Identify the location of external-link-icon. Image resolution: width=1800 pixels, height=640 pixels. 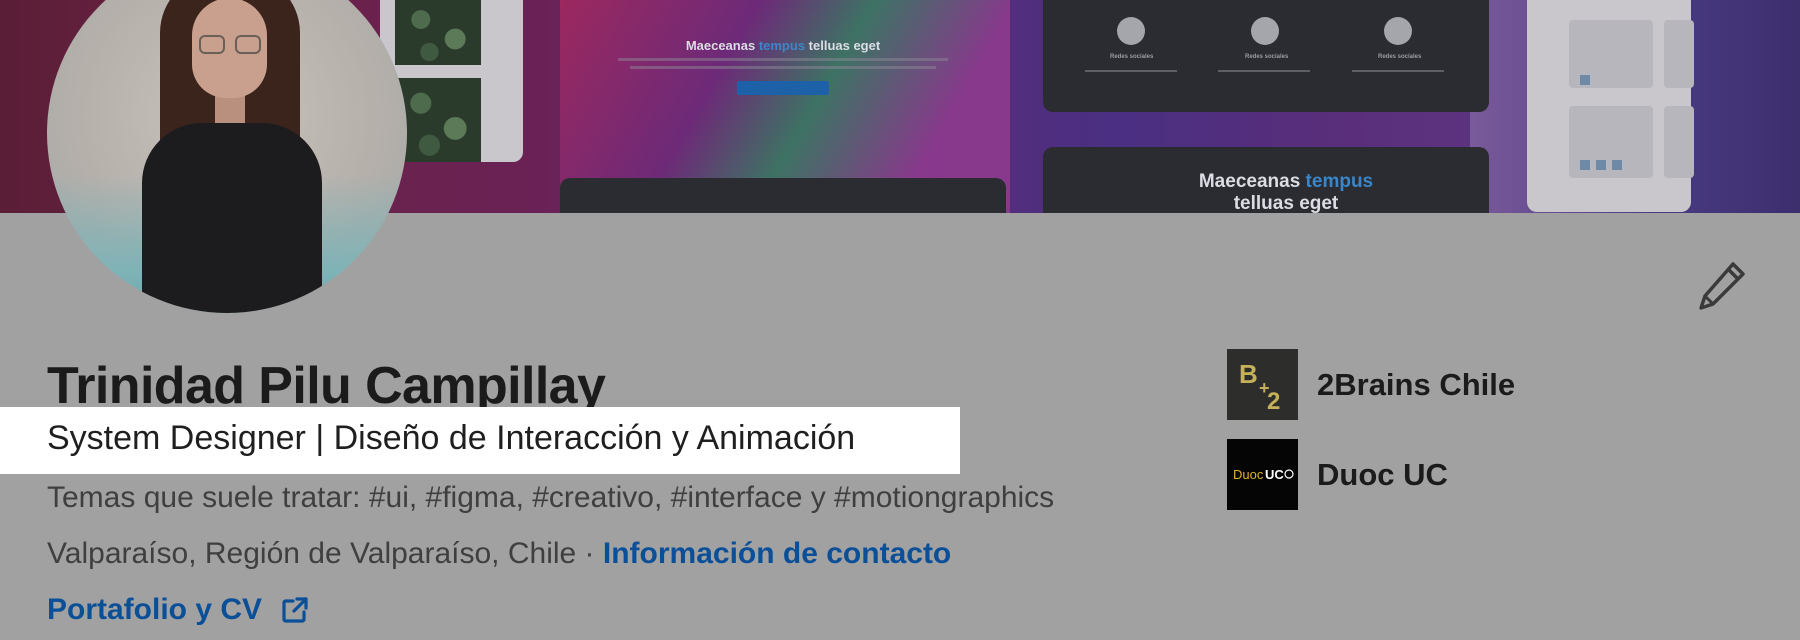
(295, 610).